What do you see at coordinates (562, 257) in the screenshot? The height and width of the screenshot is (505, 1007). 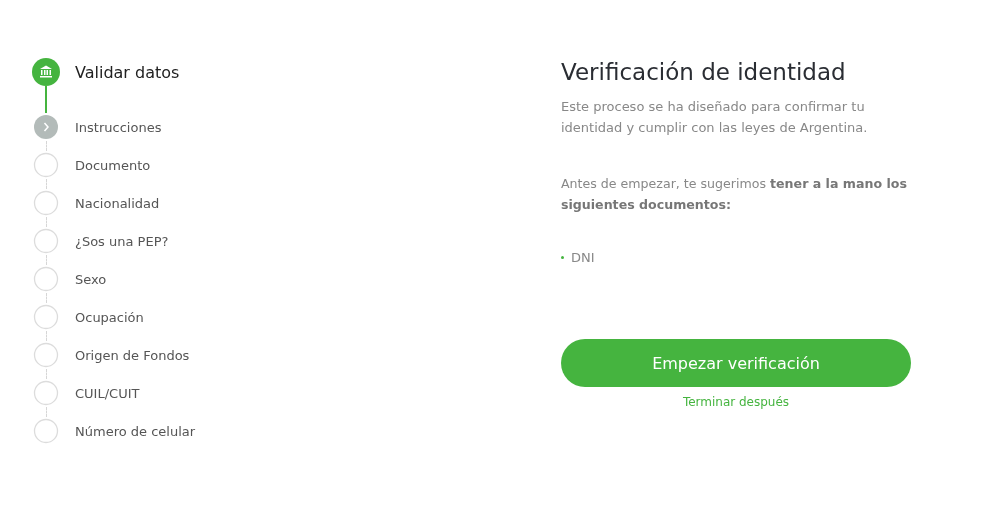 I see `bullet-icon` at bounding box center [562, 257].